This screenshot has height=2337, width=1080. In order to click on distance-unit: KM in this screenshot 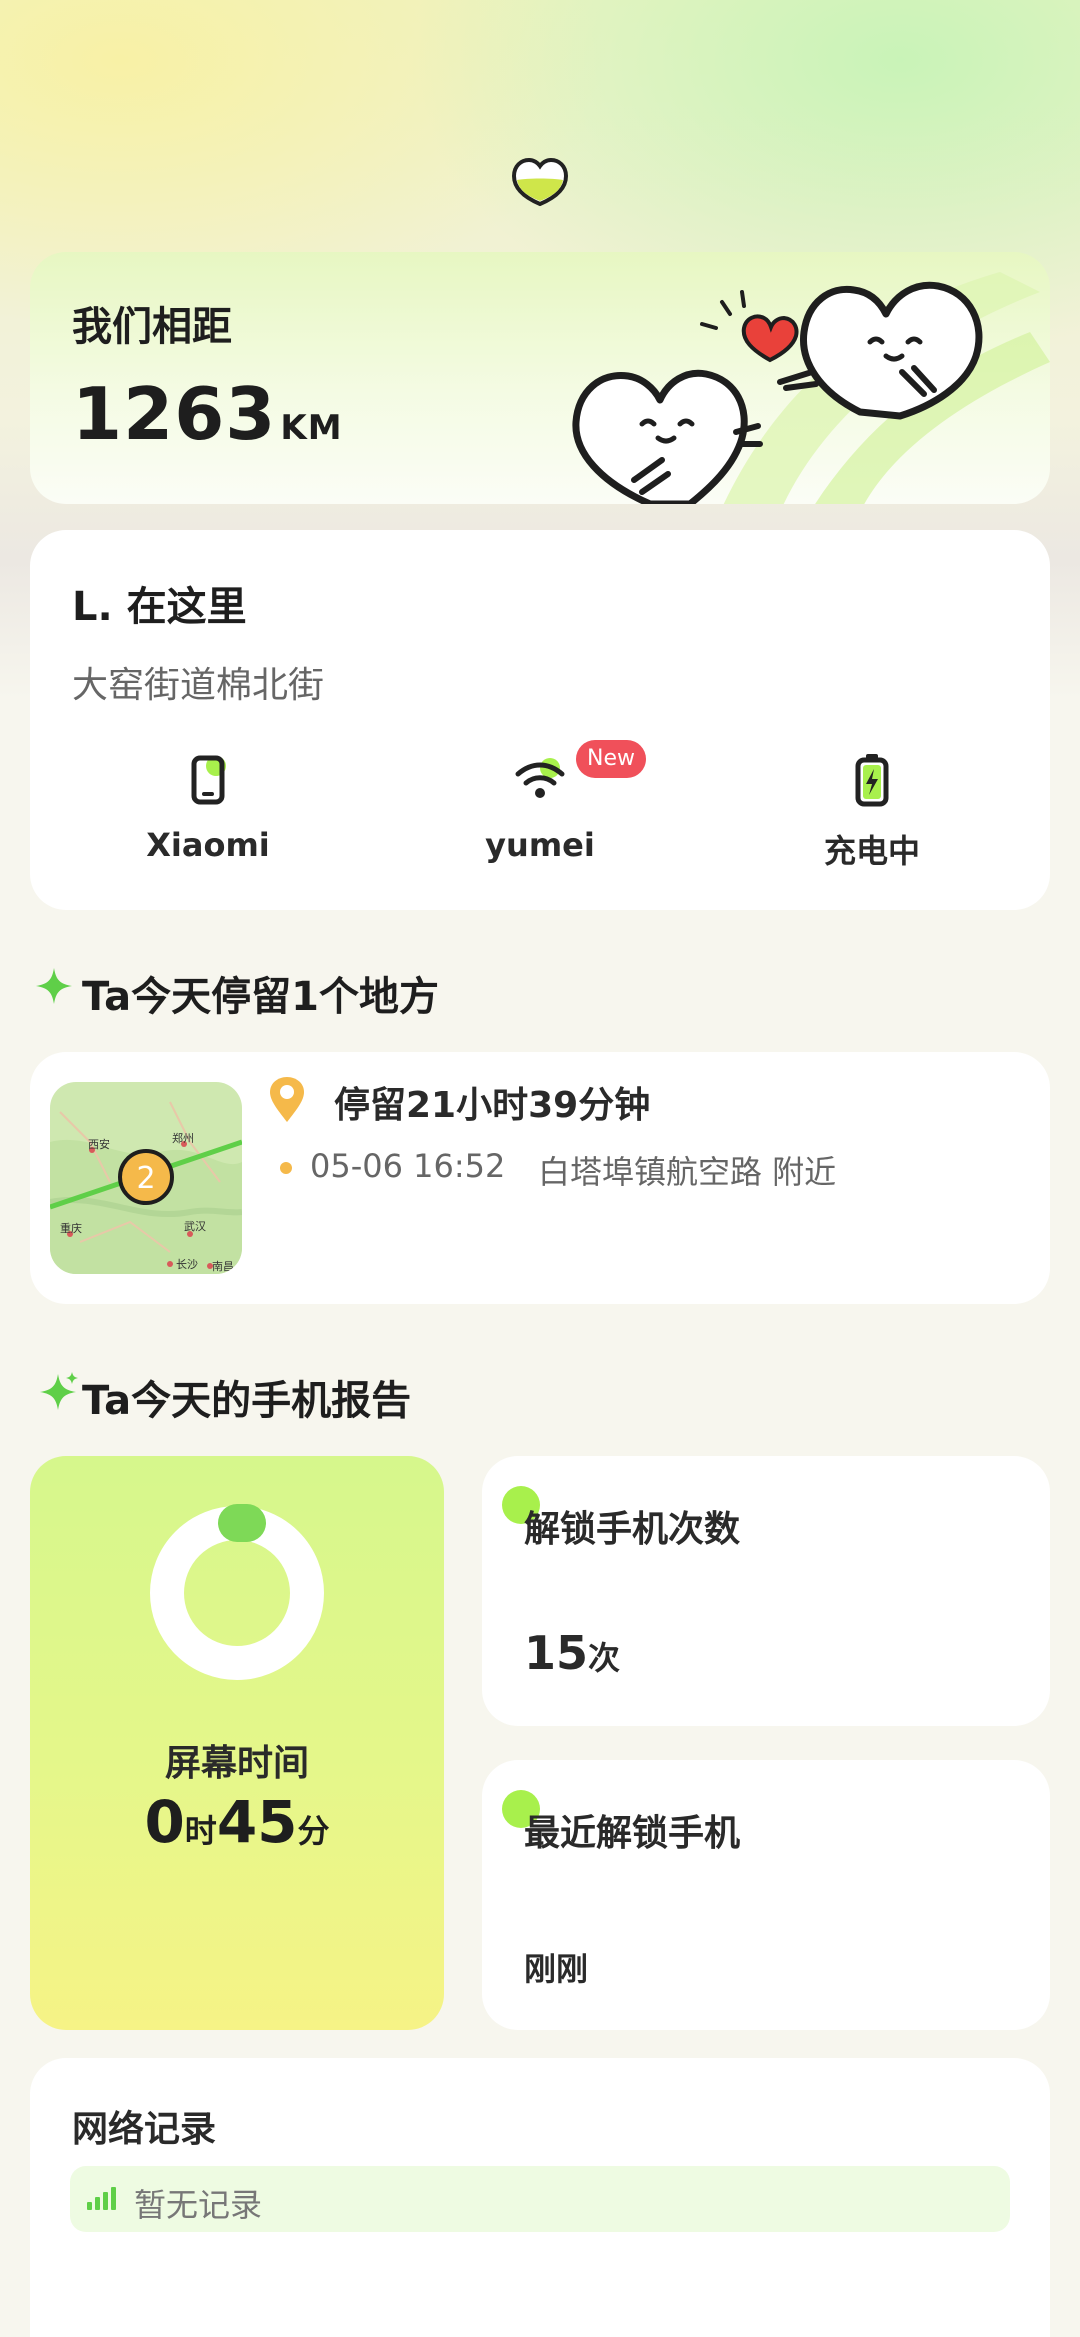, I will do `click(311, 428)`.